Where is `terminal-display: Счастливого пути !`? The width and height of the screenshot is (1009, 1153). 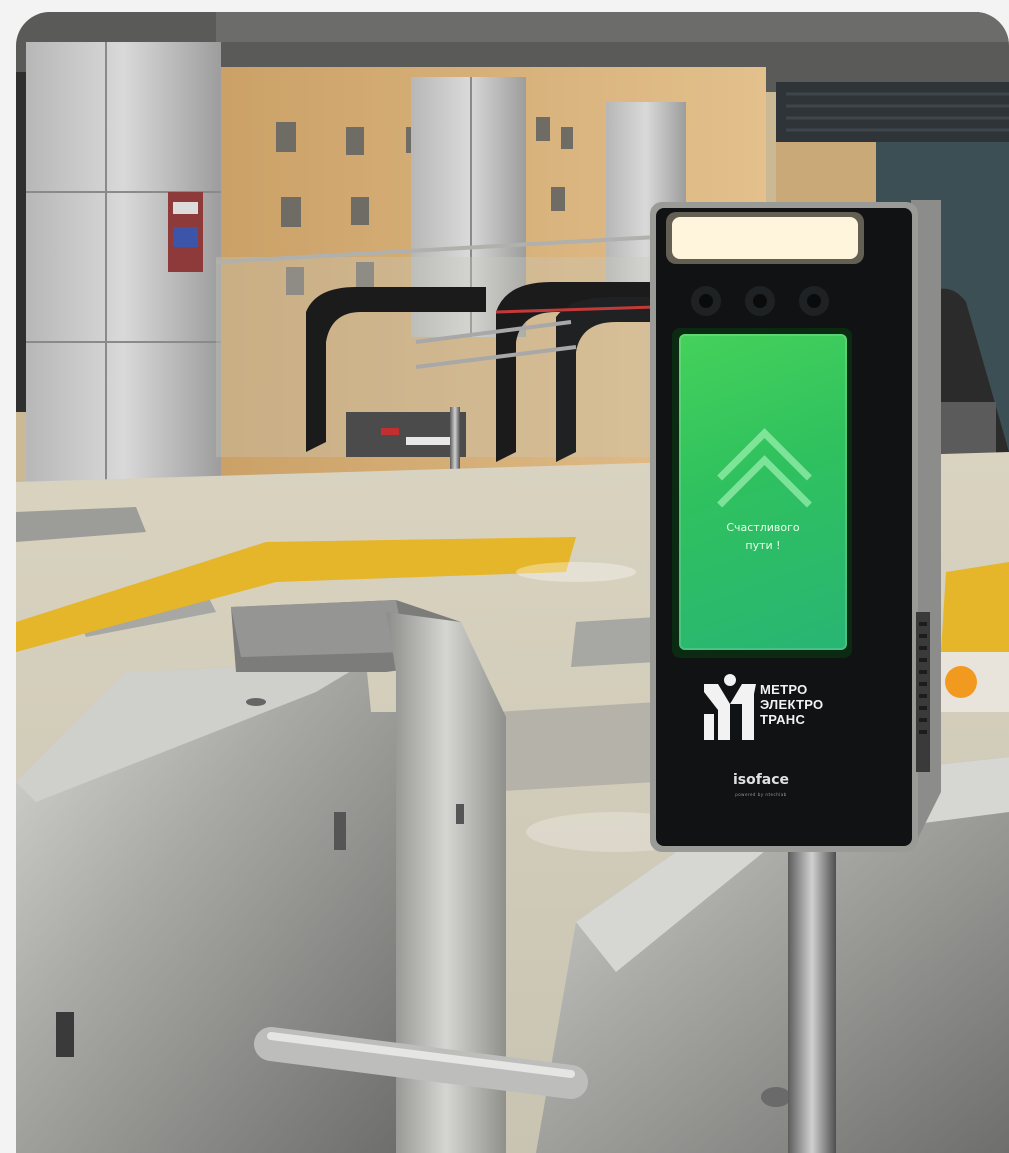
terminal-display: Счастливого пути ! is located at coordinates (763, 492).